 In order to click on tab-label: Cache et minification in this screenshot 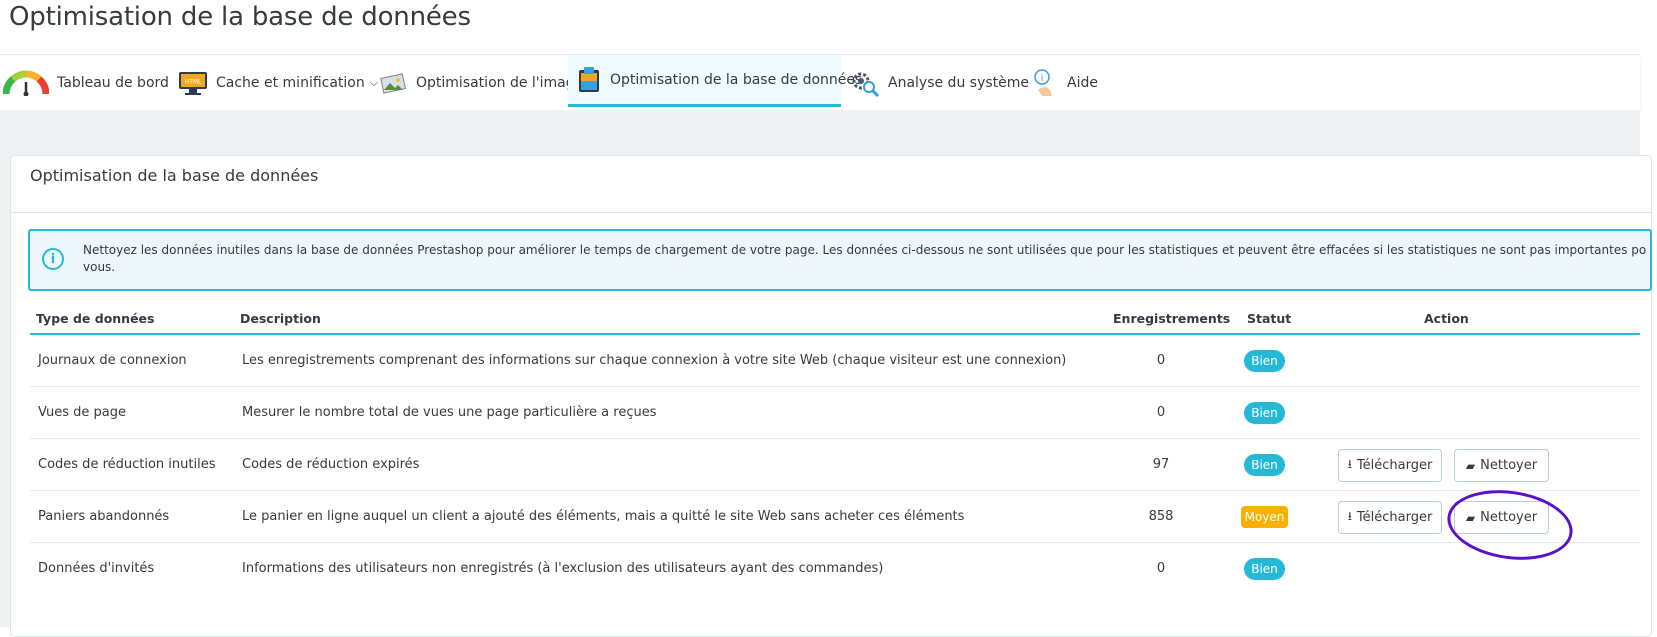, I will do `click(290, 82)`.